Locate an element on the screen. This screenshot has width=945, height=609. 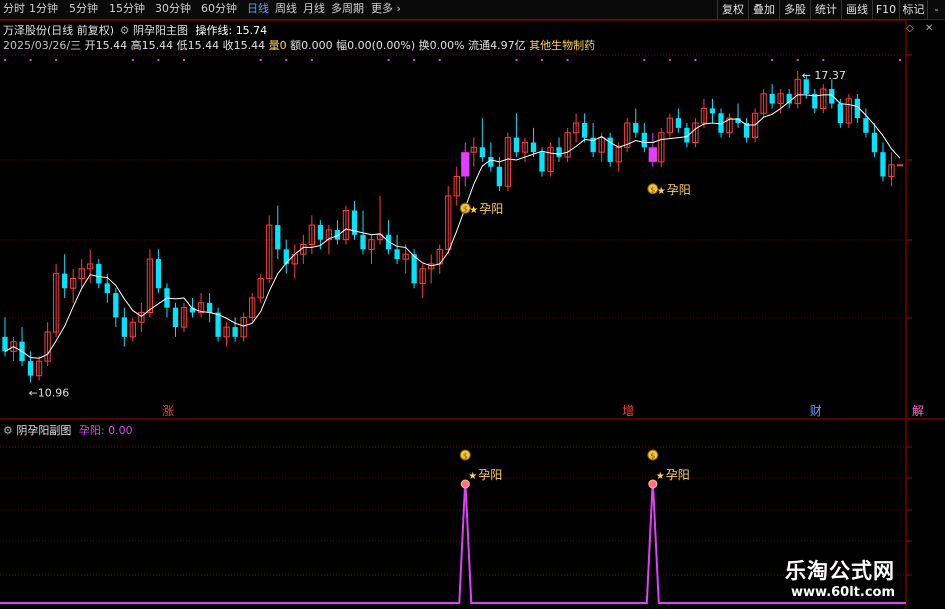
sub-star-icon-1: ★ is located at coordinates (660, 476).